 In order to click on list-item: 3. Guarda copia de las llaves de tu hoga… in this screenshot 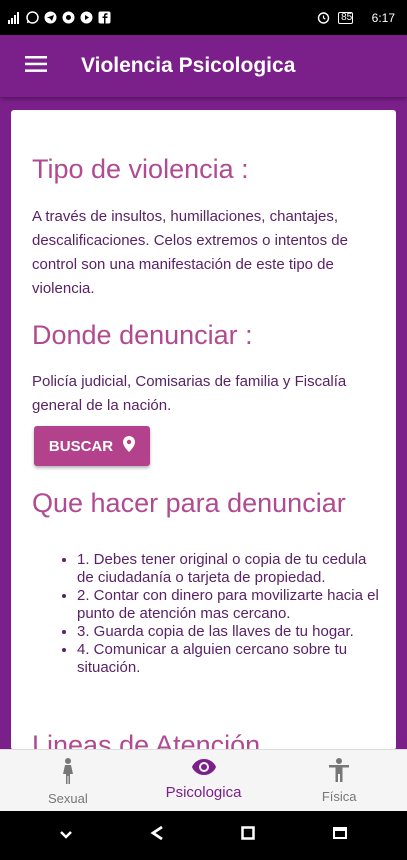, I will do `click(229, 632)`.